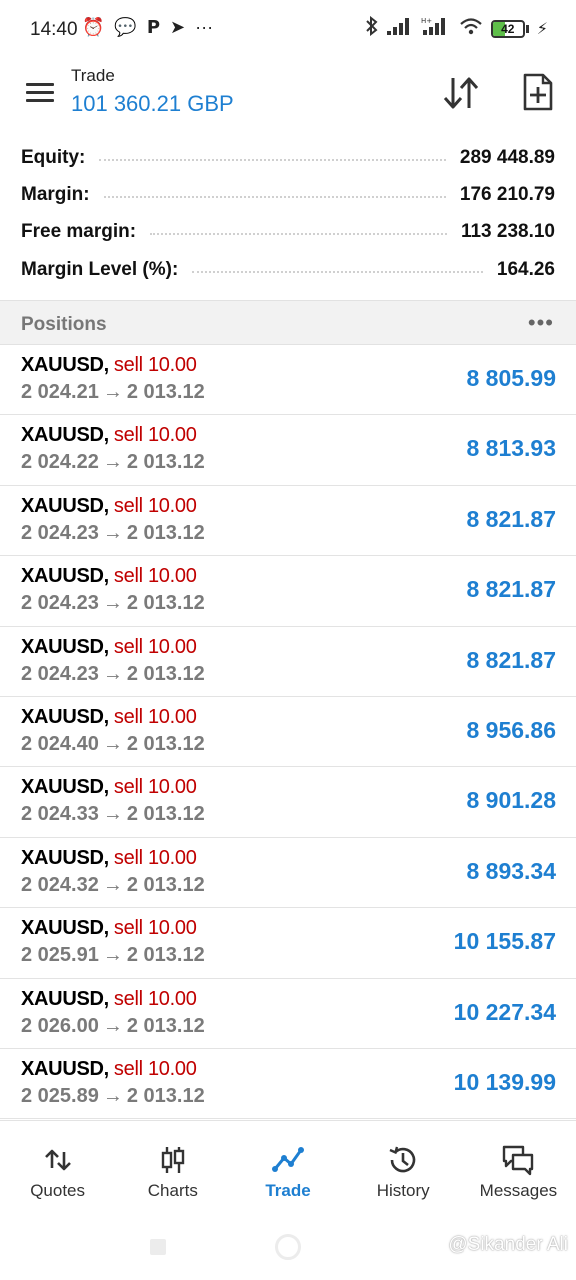 This screenshot has height=1280, width=576. What do you see at coordinates (541, 323) in the screenshot?
I see `more-options-button: •••` at bounding box center [541, 323].